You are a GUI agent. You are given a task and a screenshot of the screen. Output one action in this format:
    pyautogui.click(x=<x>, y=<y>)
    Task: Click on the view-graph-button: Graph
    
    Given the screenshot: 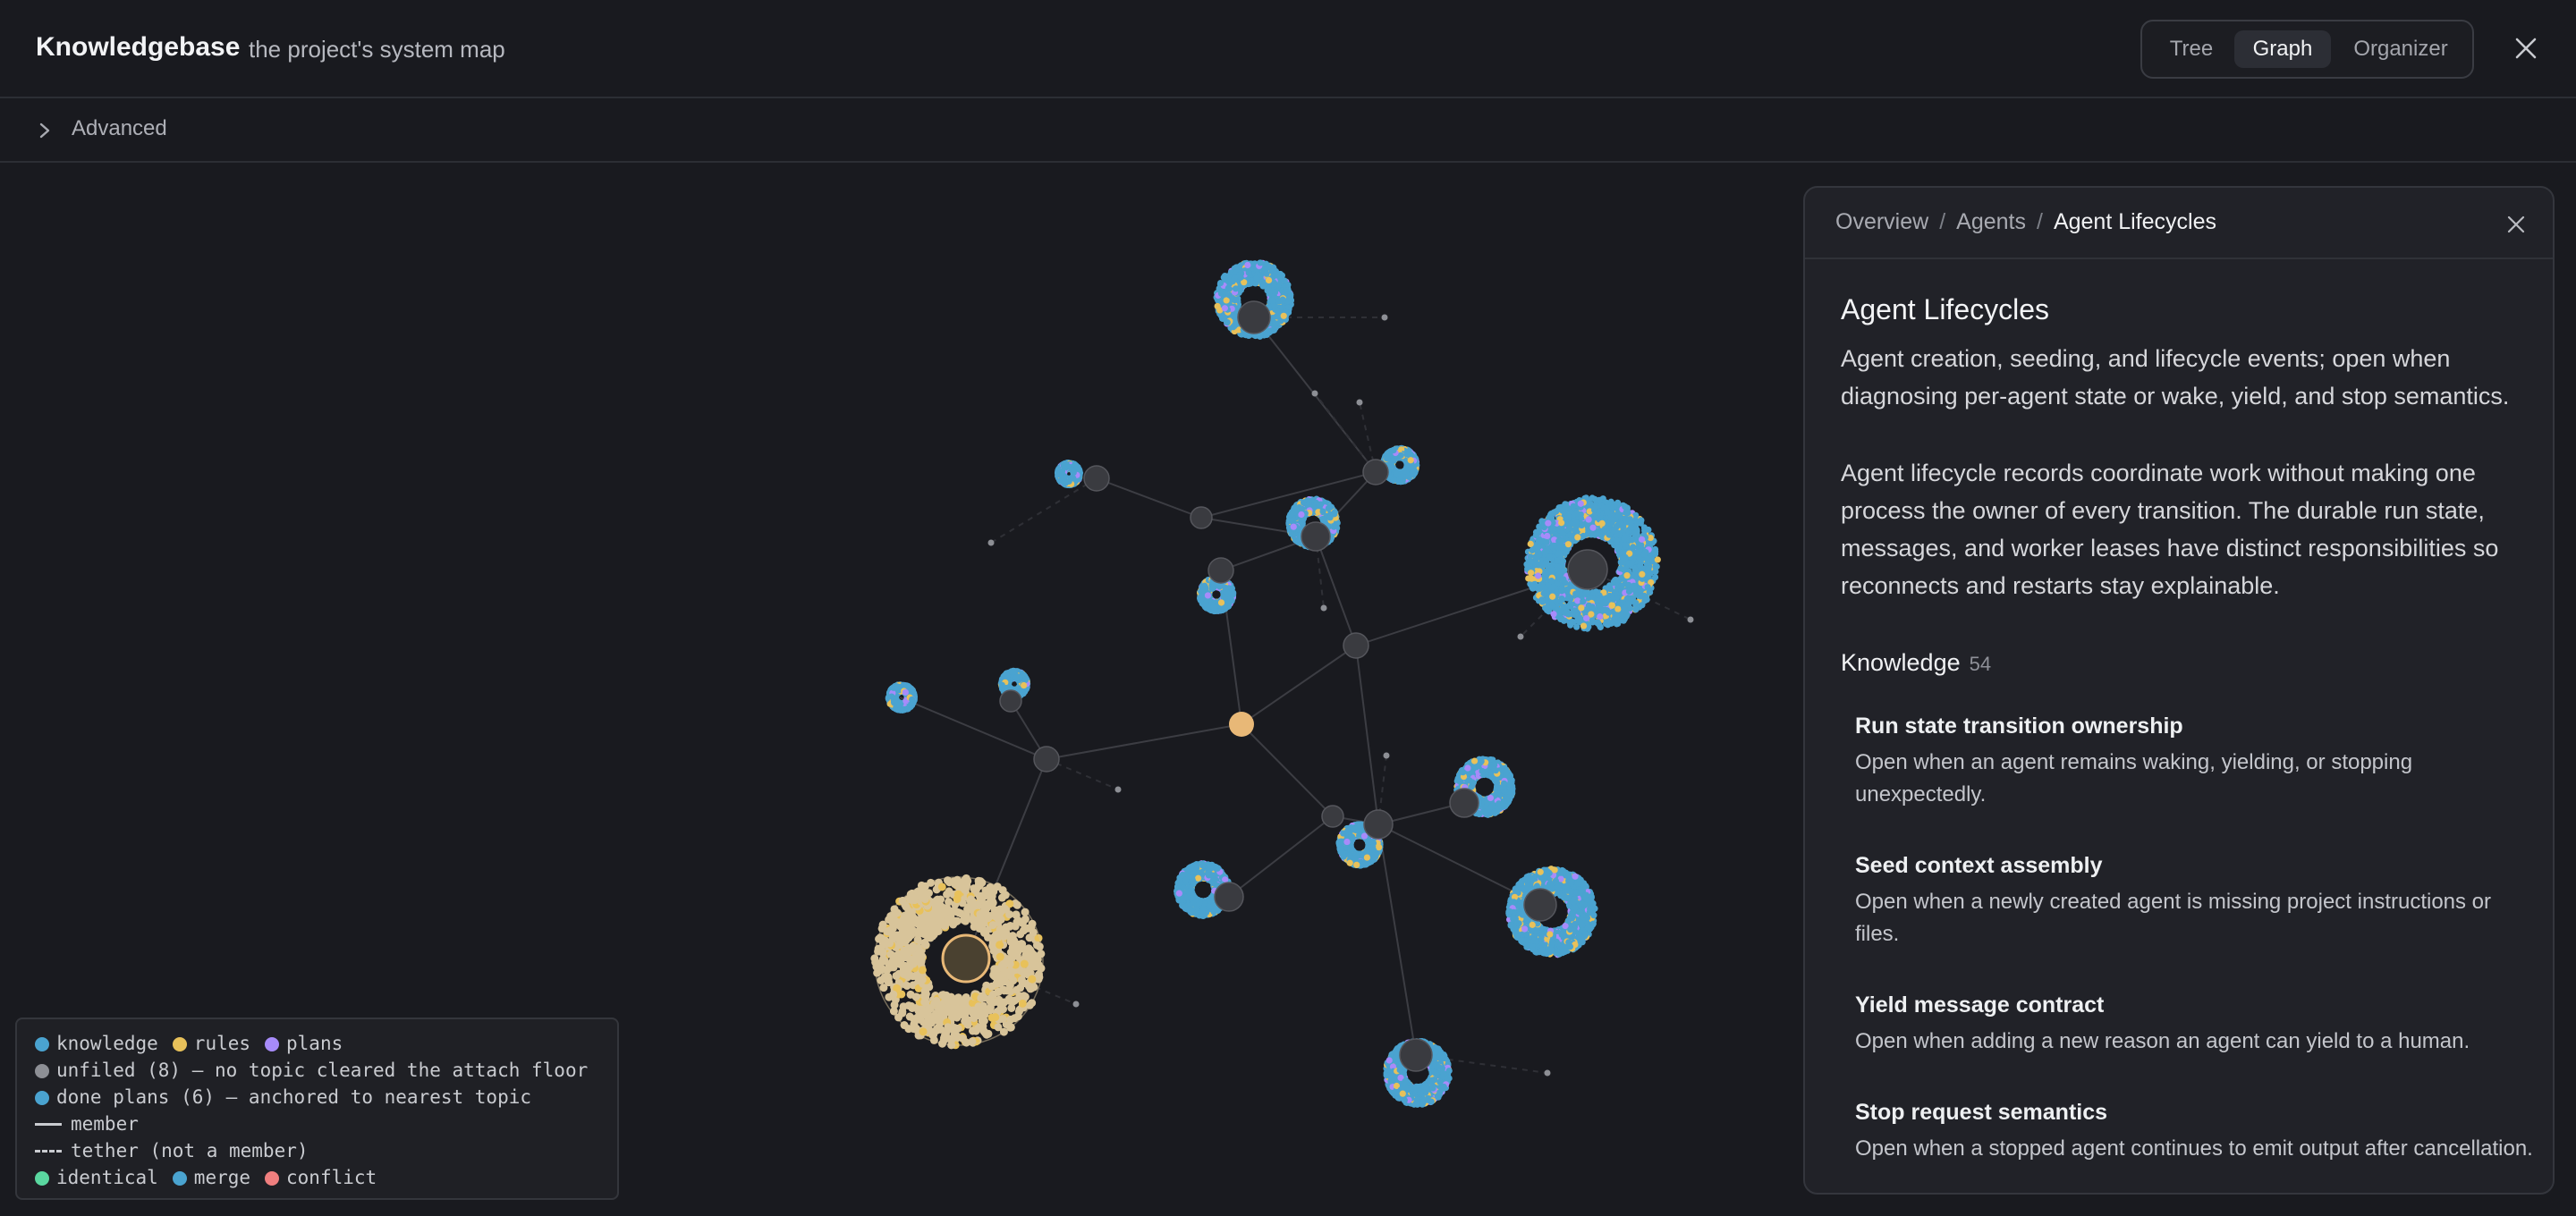 What is the action you would take?
    pyautogui.click(x=2282, y=49)
    